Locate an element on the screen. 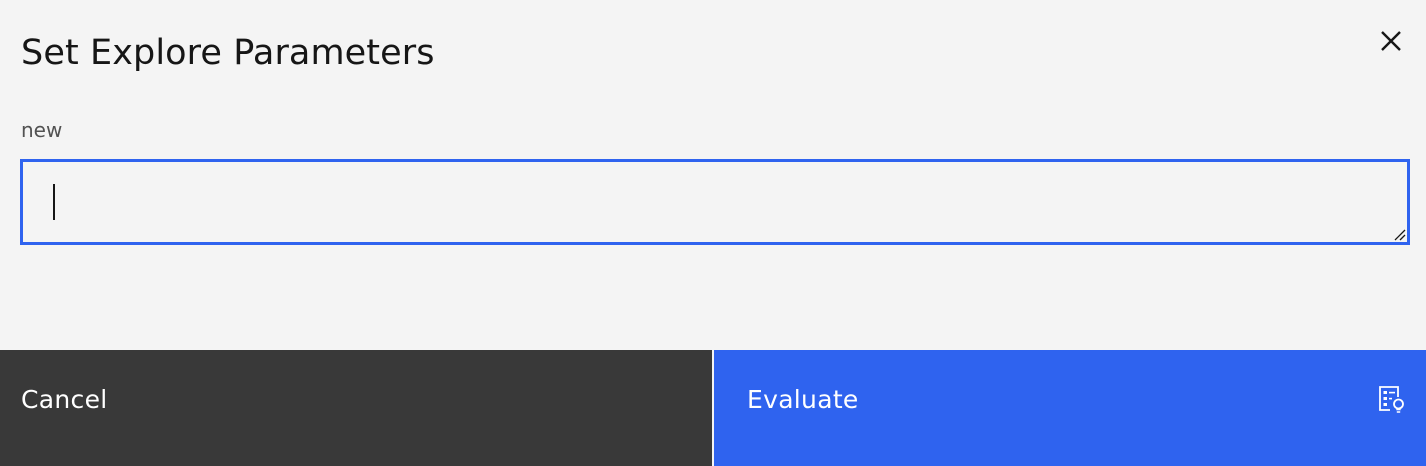  evaluate-button: Evaluate is located at coordinates (1070, 408).